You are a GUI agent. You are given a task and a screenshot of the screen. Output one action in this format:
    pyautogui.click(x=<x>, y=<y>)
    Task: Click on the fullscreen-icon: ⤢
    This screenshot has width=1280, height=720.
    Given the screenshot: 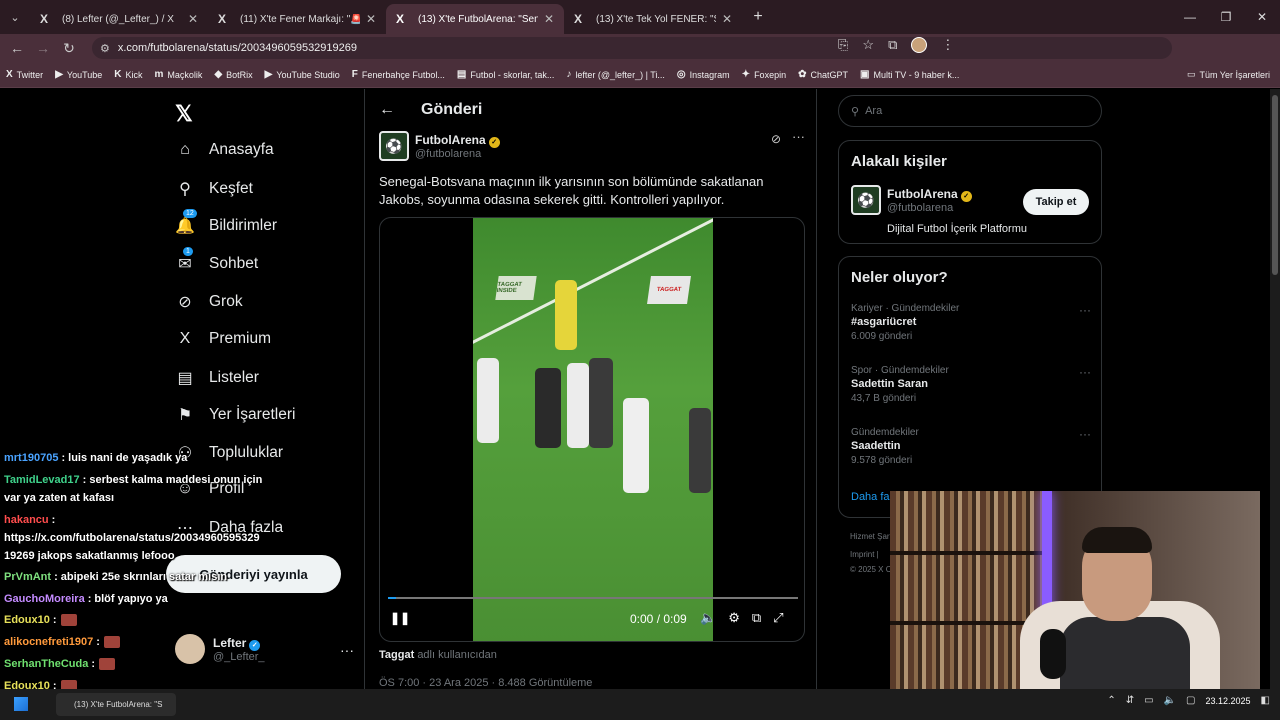 What is the action you would take?
    pyautogui.click(x=778, y=618)
    